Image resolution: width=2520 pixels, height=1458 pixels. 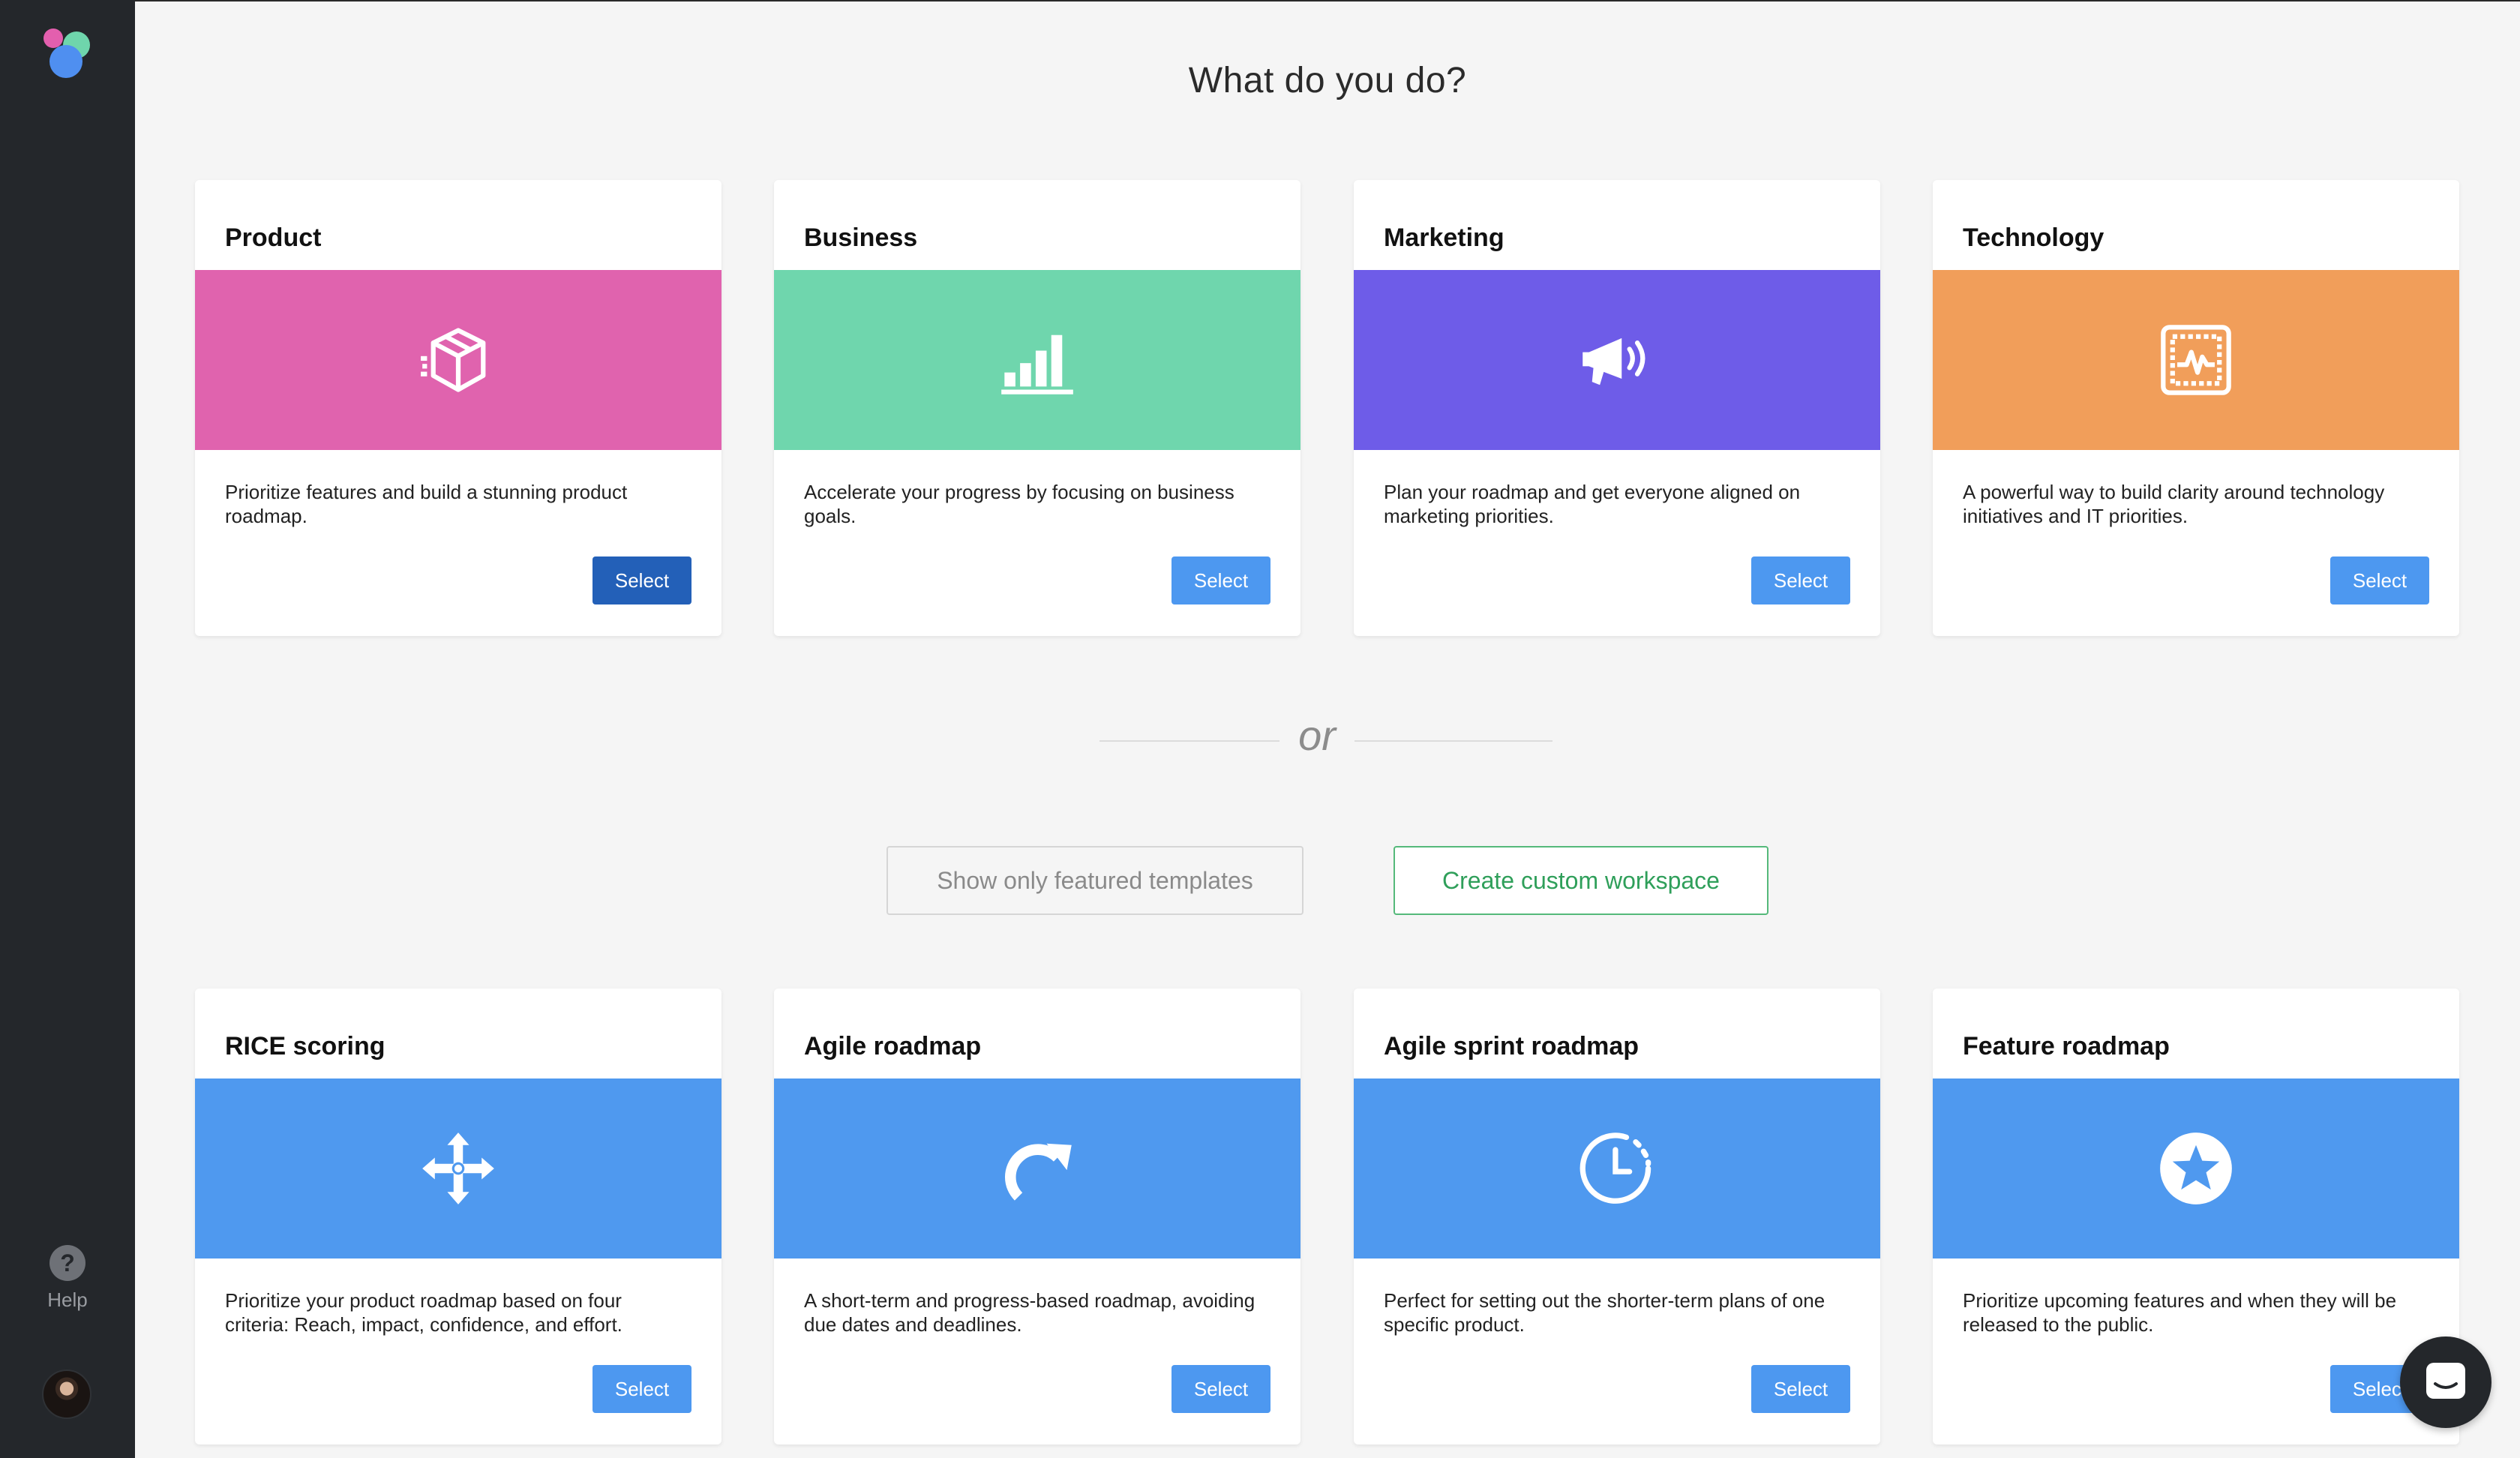 What do you see at coordinates (305, 1046) in the screenshot?
I see `card-title: RICE scoring` at bounding box center [305, 1046].